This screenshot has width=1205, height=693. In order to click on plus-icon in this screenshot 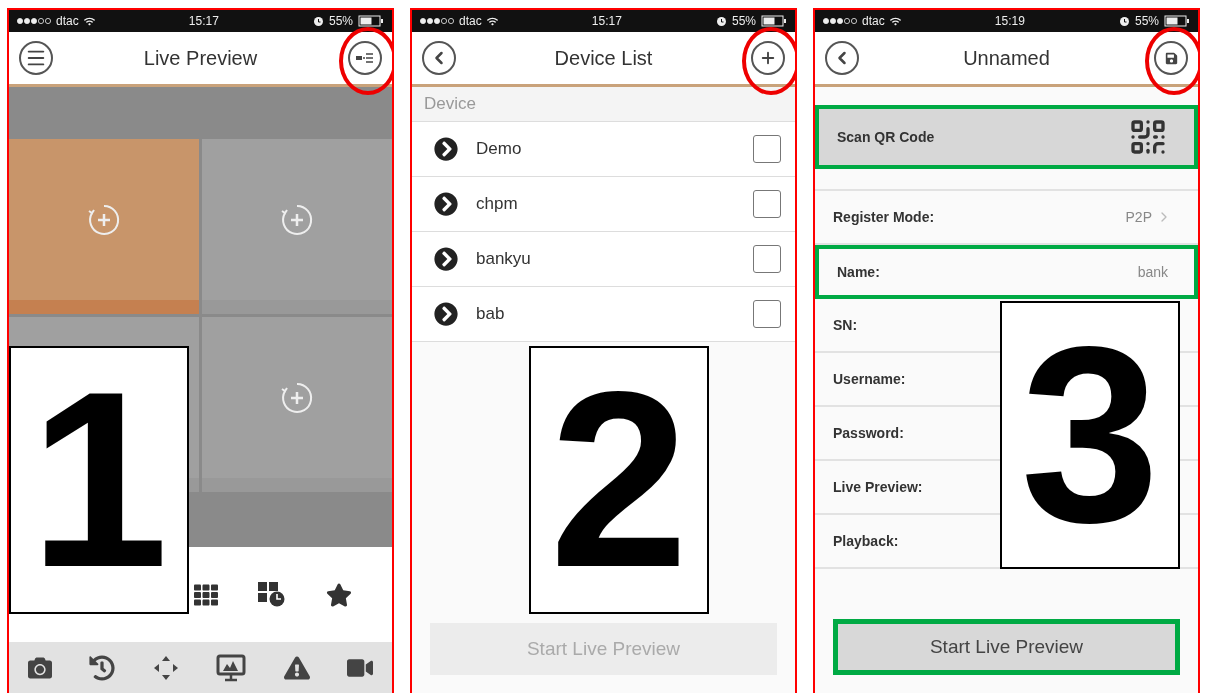, I will do `click(768, 58)`.